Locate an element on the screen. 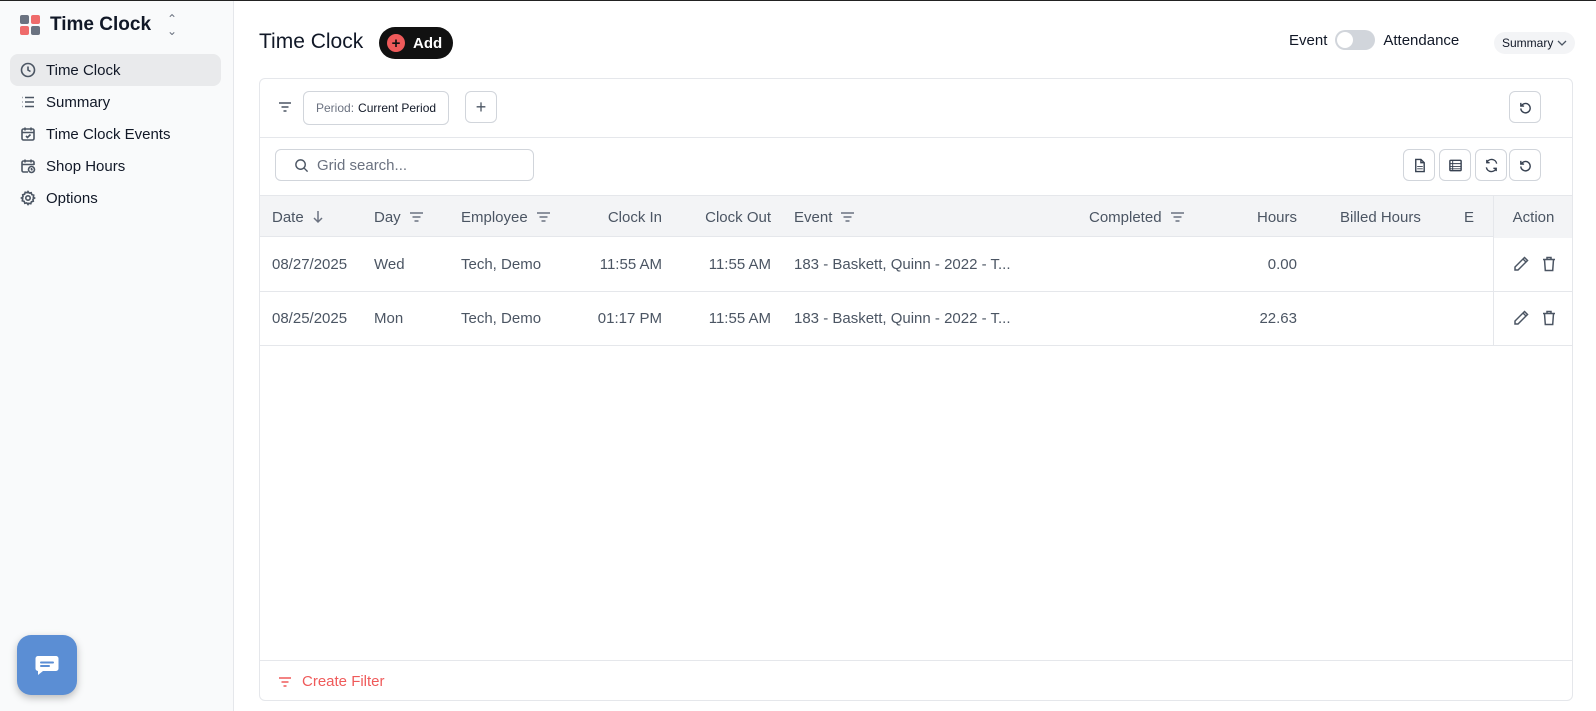  plus-circle-icon: + is located at coordinates (396, 43).